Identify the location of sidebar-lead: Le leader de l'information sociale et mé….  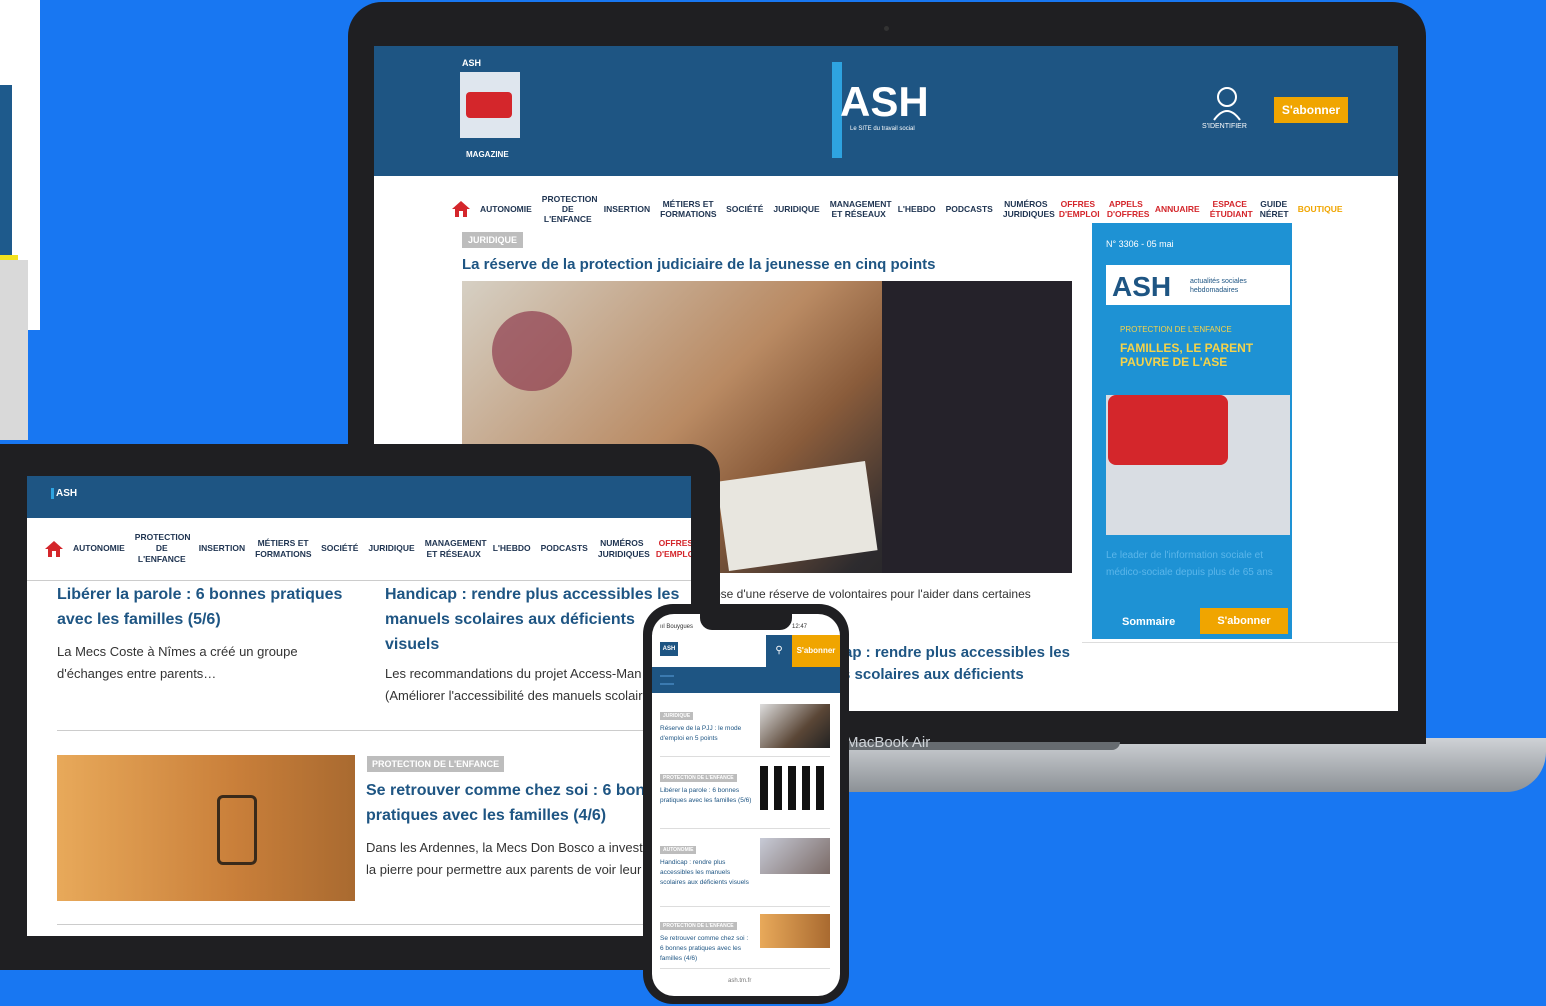
(1189, 564).